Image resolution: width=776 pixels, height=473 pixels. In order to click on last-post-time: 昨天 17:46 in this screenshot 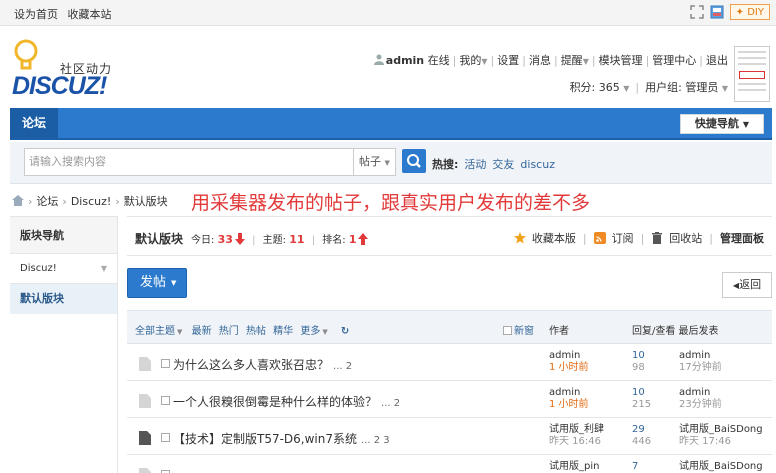, I will do `click(721, 442)`.